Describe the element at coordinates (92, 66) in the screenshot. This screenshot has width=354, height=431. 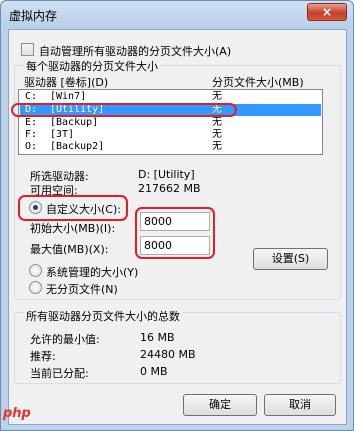
I see `per-drive-group-title: 每个驱动器的分页文件大小` at that location.